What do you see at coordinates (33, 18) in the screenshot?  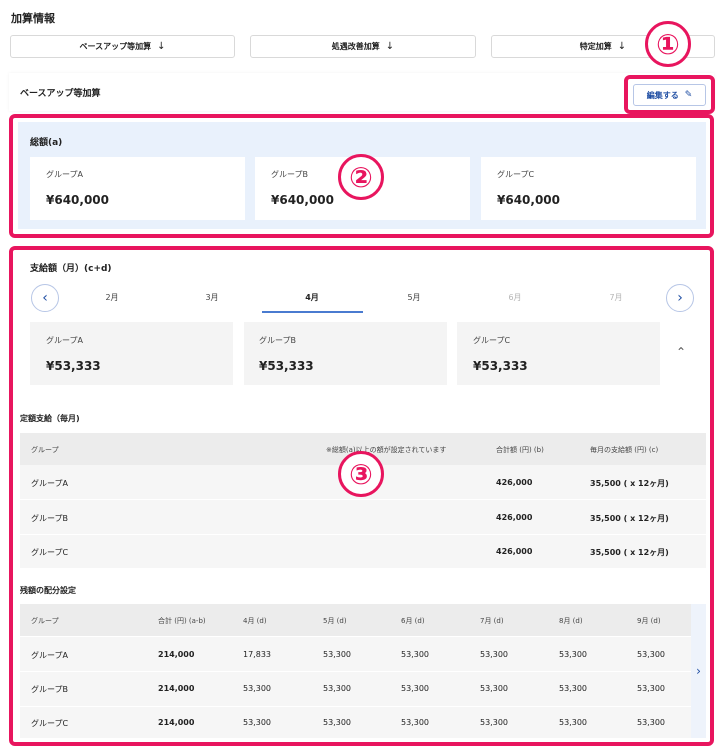 I see `page-title: 加算情報` at bounding box center [33, 18].